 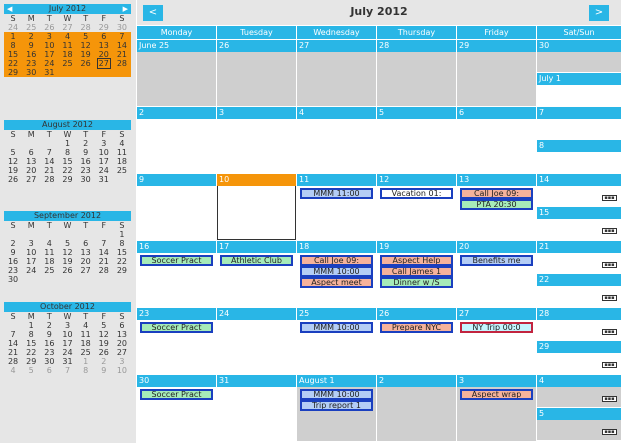 I want to click on mini-week-row: 4 5 6 7 8 9 10, so click(x=67, y=370).